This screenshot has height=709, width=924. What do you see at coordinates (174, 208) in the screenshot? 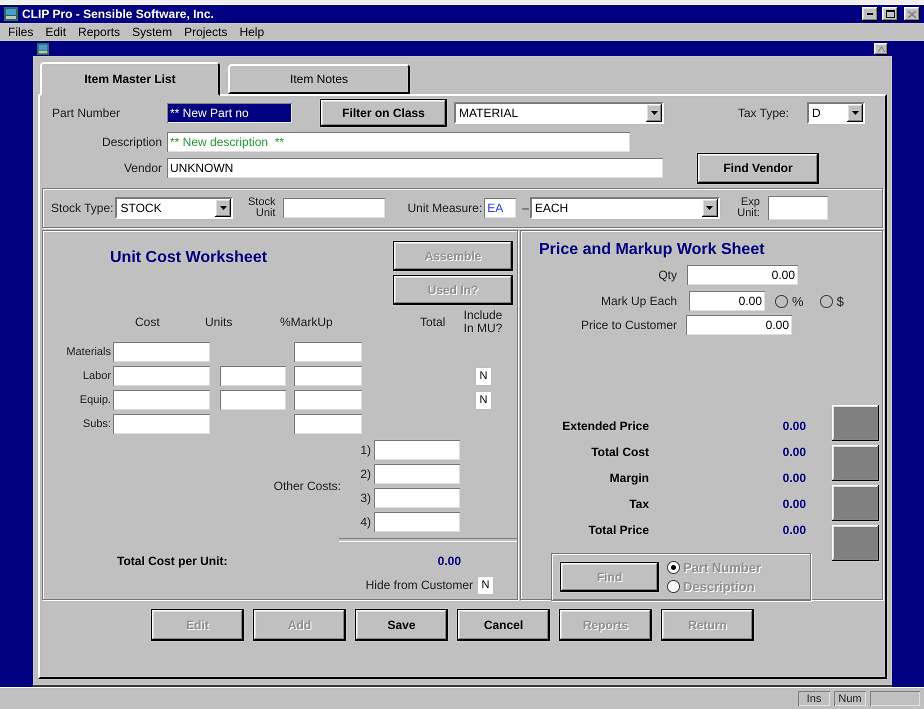
I see `stock-type-dropdown: STOCK` at bounding box center [174, 208].